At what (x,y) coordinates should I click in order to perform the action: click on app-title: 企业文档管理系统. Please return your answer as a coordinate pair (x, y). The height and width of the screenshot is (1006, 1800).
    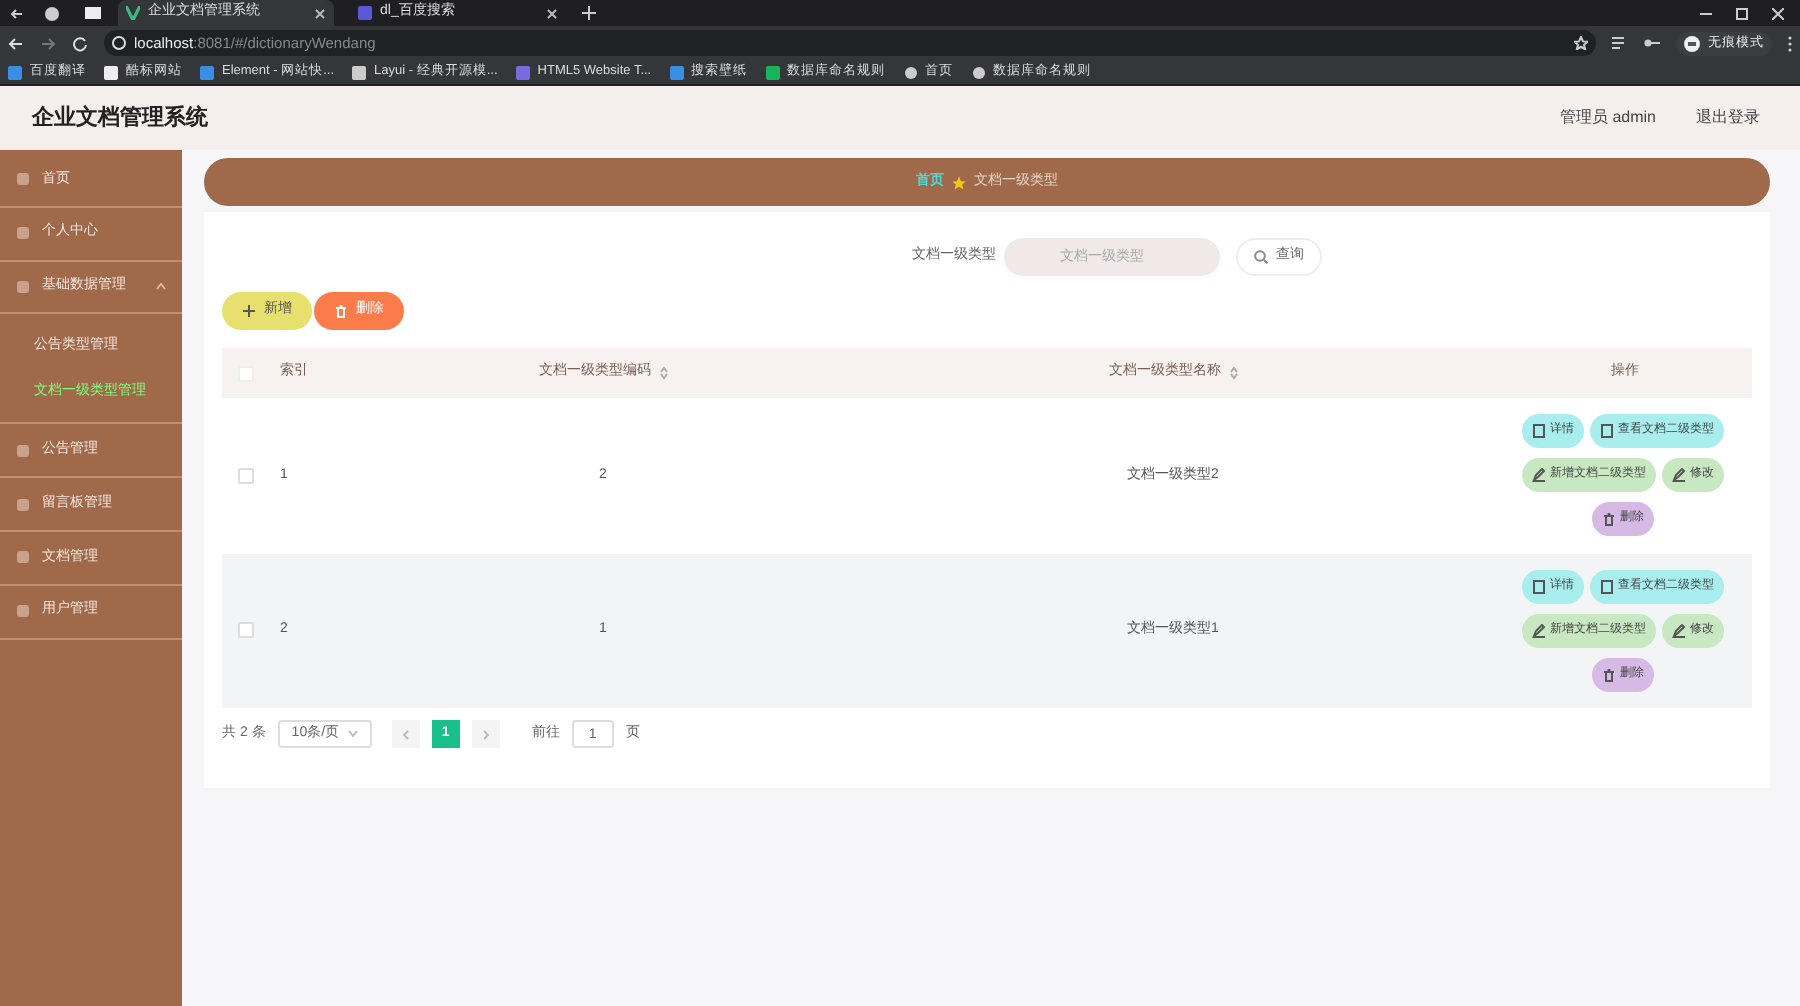
    Looking at the image, I should click on (120, 118).